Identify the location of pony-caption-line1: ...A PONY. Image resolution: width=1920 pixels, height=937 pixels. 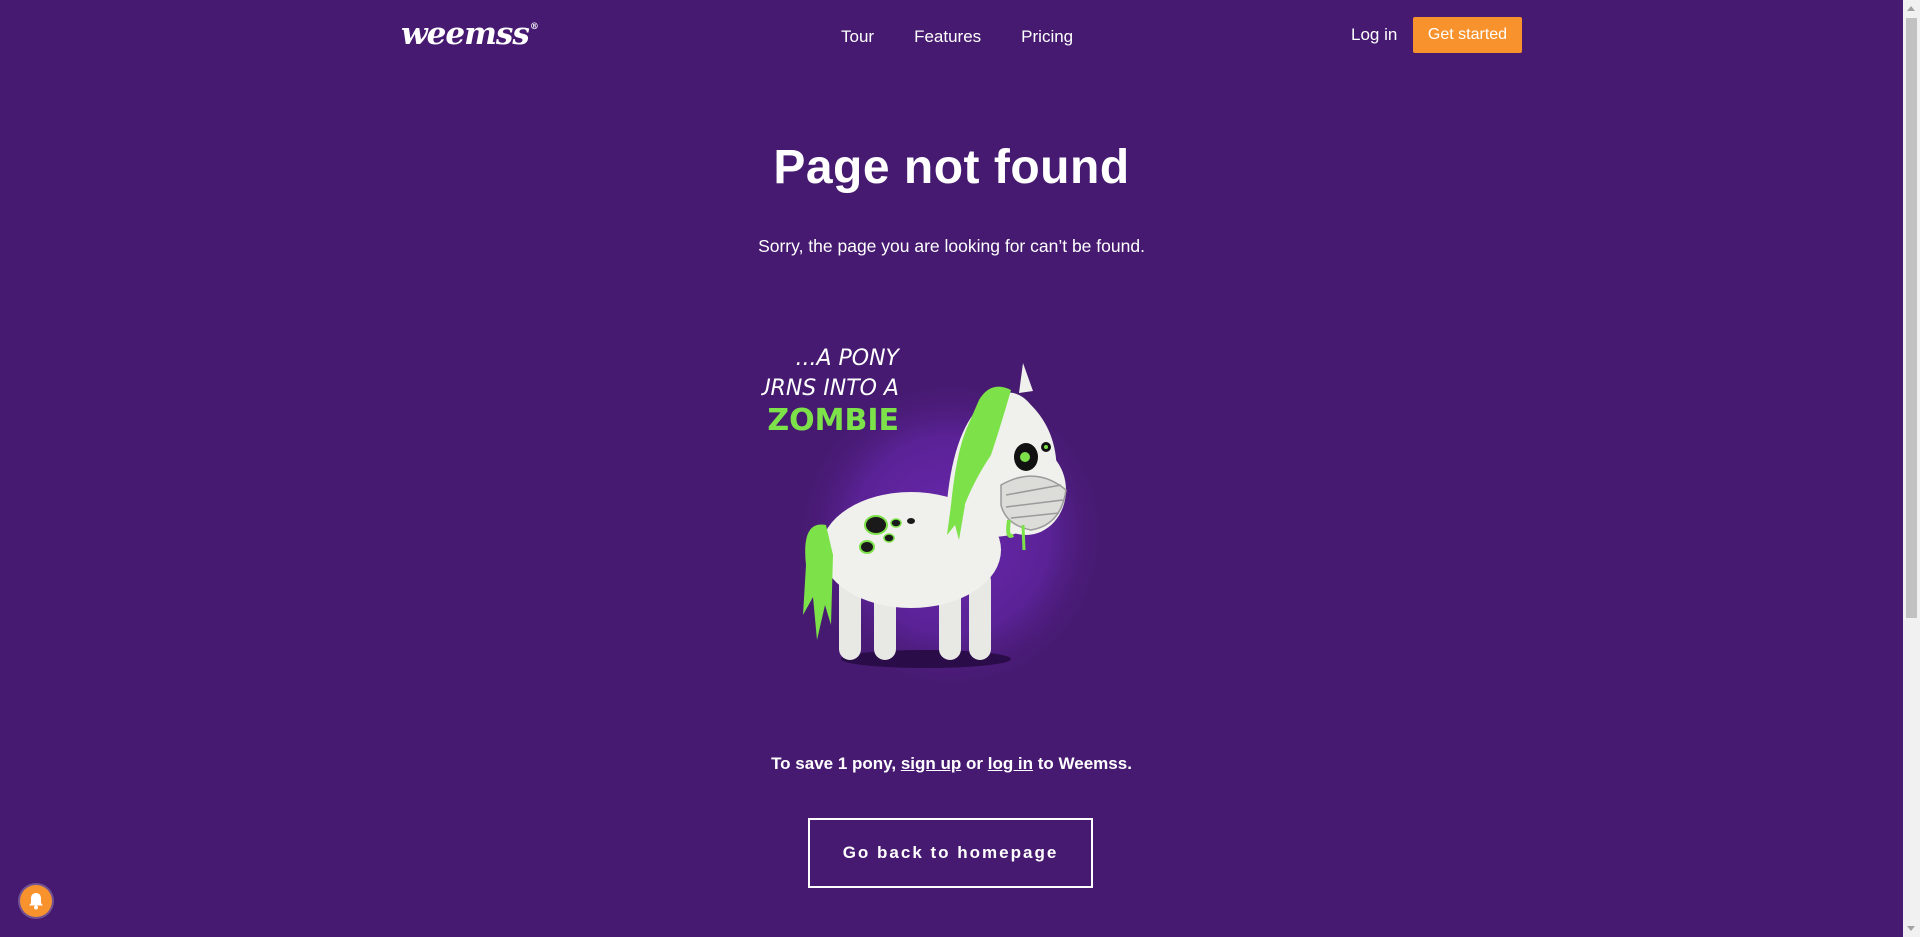
(847, 358).